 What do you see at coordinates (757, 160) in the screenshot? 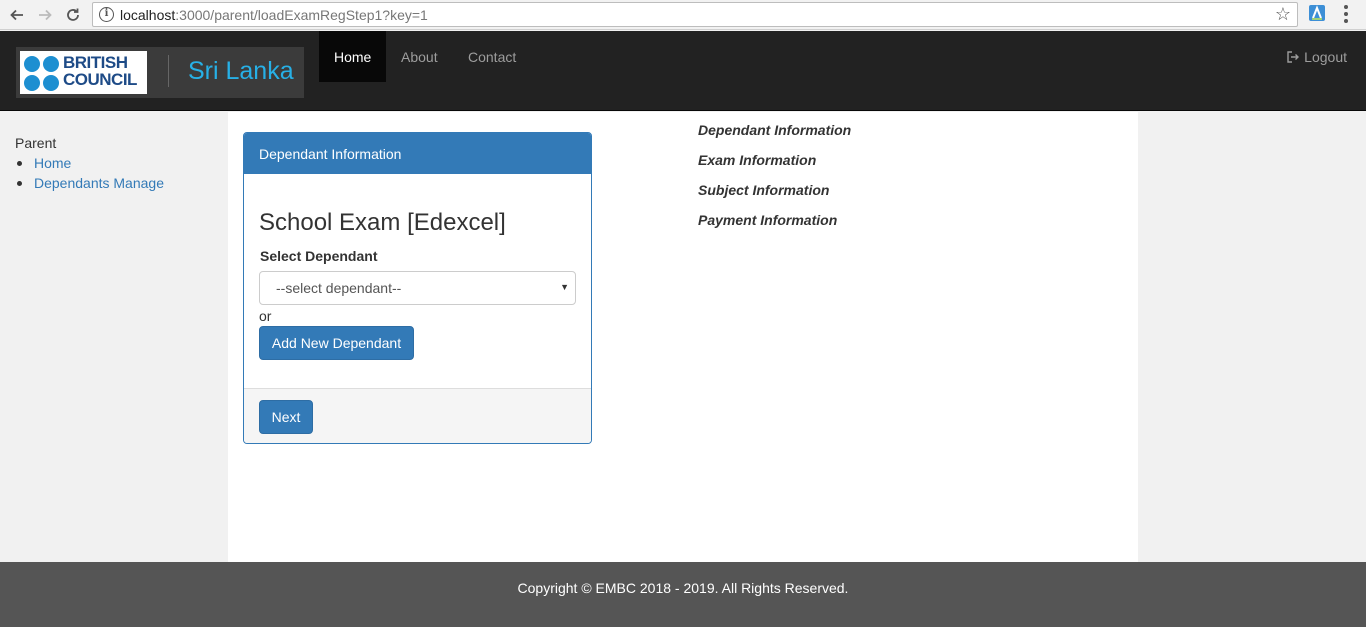
I see `step-exam-information: Exam Information` at bounding box center [757, 160].